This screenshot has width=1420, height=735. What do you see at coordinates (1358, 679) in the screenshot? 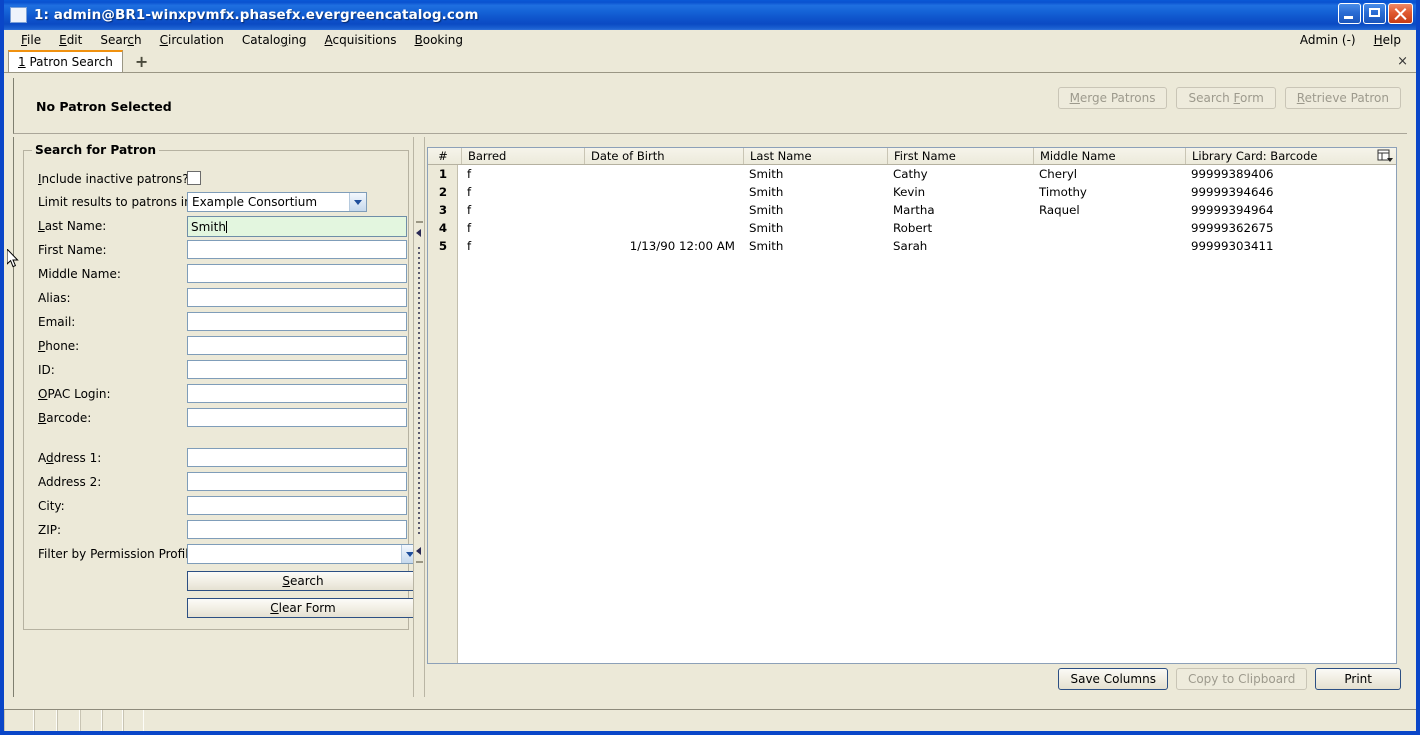
I see `print-button: Print` at bounding box center [1358, 679].